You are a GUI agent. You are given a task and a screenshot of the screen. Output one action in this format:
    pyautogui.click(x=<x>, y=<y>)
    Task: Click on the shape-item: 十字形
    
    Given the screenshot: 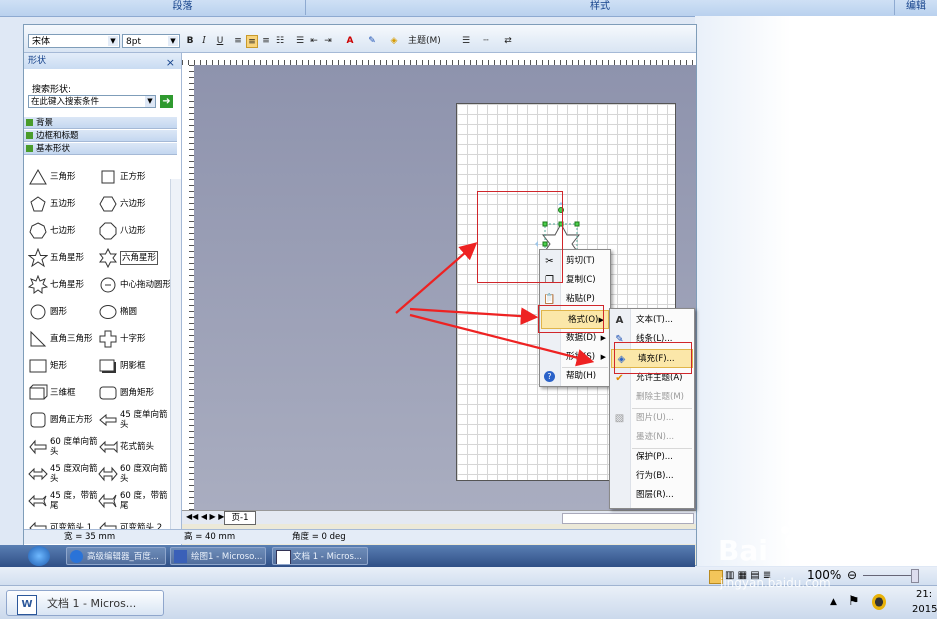 What is the action you would take?
    pyautogui.click(x=135, y=339)
    